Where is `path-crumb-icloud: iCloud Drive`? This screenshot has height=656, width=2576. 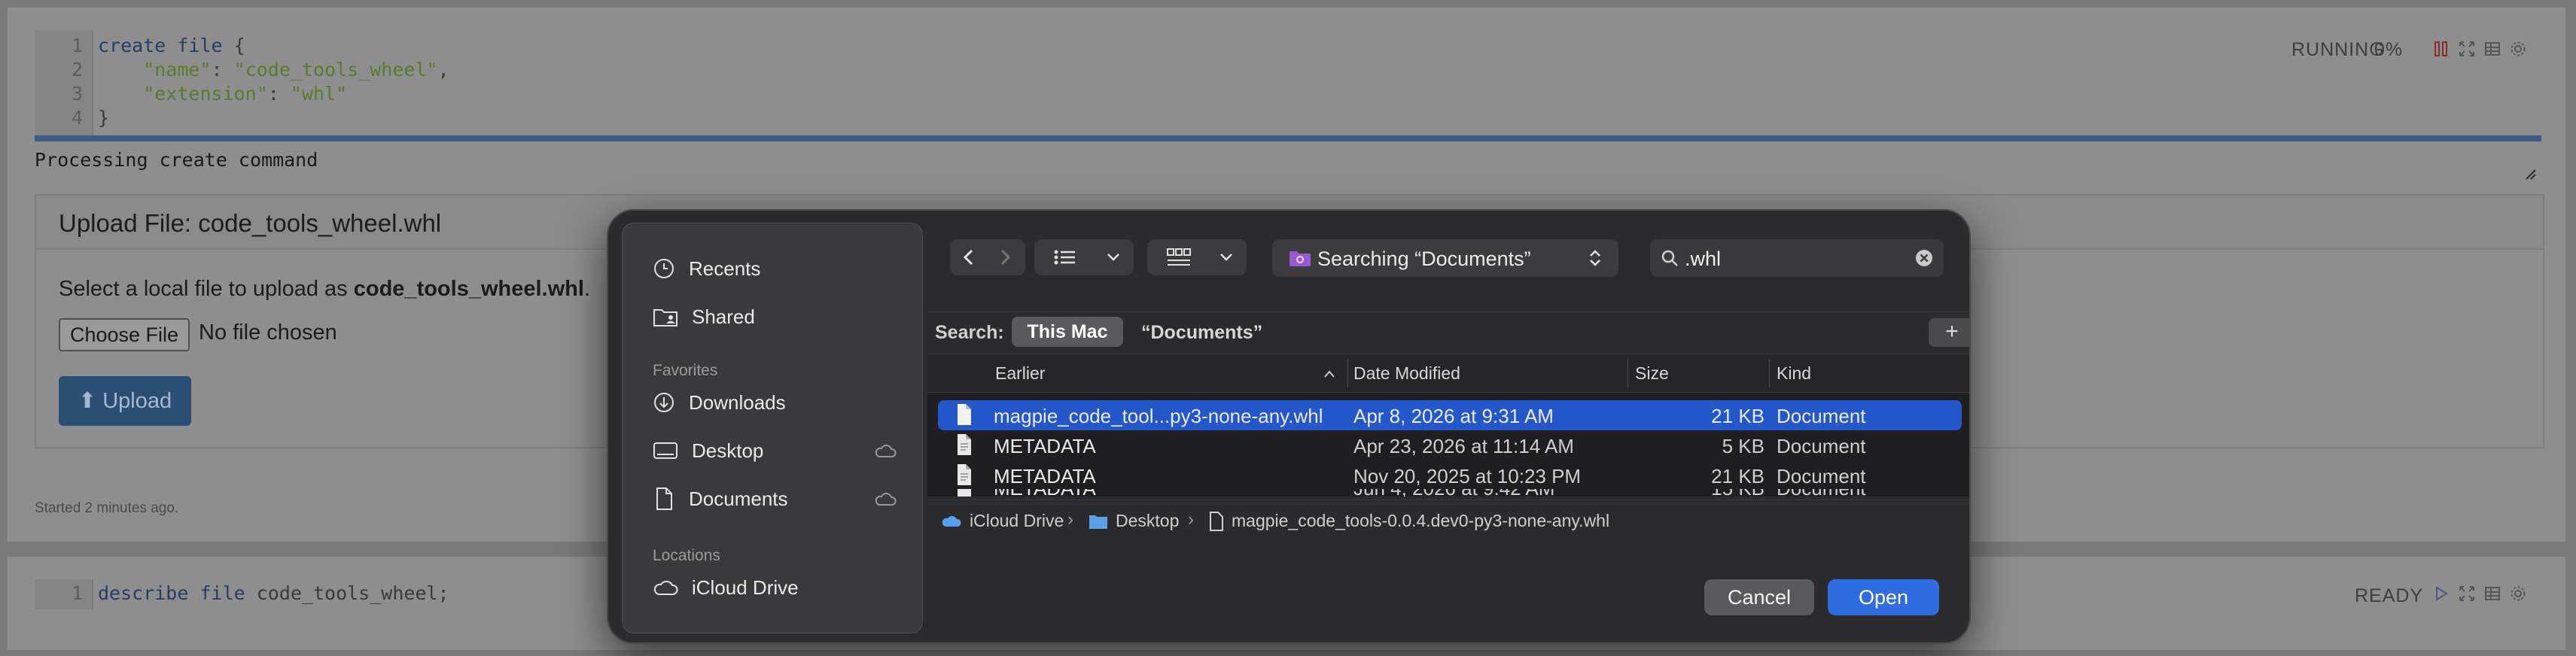
path-crumb-icloud: iCloud Drive is located at coordinates (1003, 521).